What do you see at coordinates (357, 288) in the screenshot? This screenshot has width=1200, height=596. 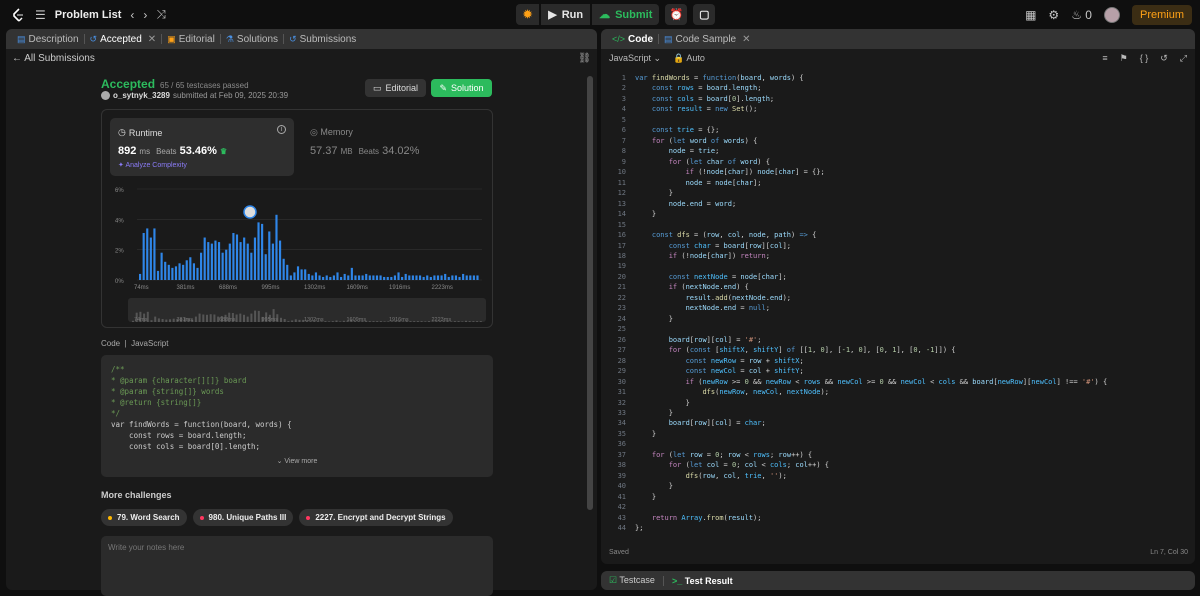 I see `x-tick-label: 1609ms` at bounding box center [357, 288].